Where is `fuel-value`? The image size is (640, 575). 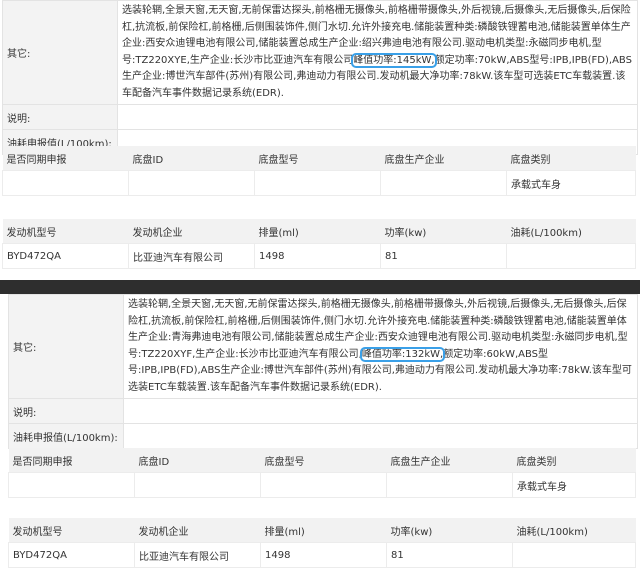 fuel-value is located at coordinates (380, 436).